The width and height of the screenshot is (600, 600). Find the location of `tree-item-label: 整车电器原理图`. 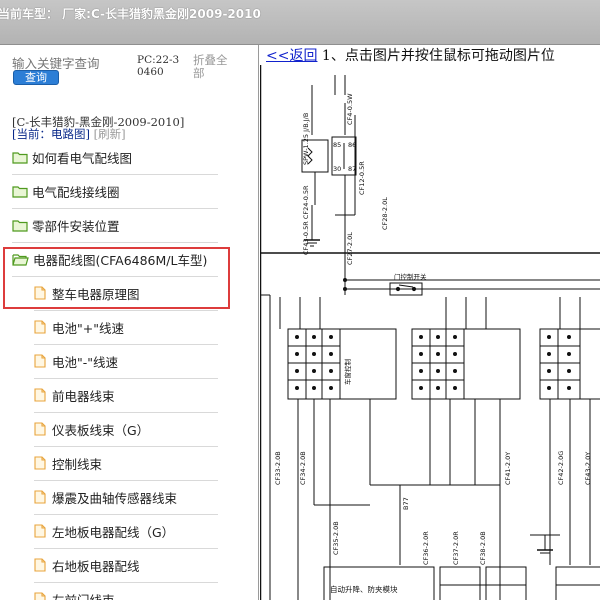

tree-item-label: 整车电器原理图 is located at coordinates (96, 294).